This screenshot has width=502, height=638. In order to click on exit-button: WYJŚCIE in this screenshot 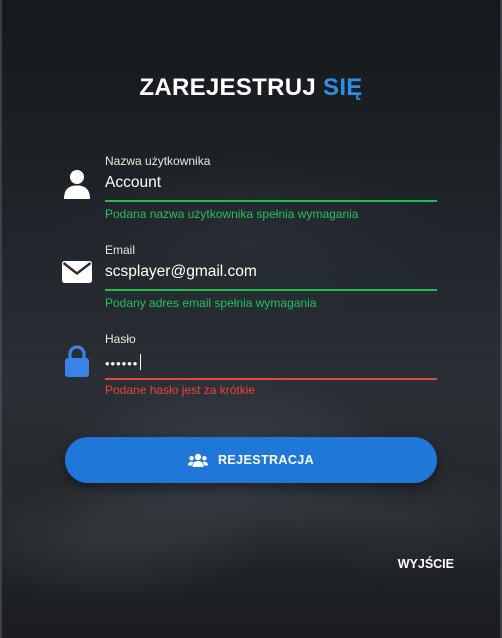, I will do `click(426, 564)`.